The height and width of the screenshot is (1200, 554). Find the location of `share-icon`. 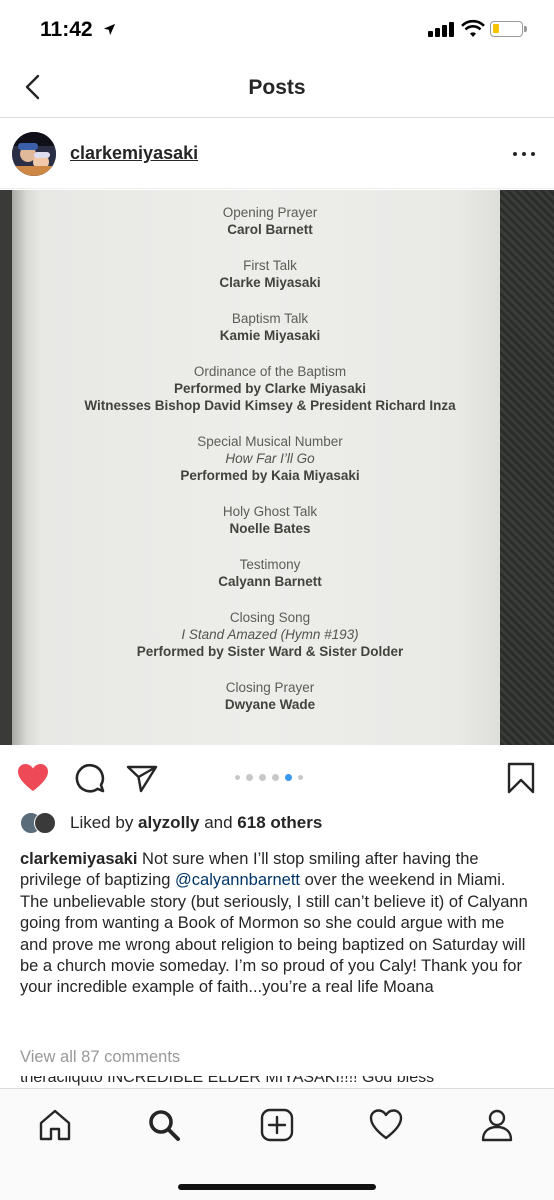

share-icon is located at coordinates (142, 778).